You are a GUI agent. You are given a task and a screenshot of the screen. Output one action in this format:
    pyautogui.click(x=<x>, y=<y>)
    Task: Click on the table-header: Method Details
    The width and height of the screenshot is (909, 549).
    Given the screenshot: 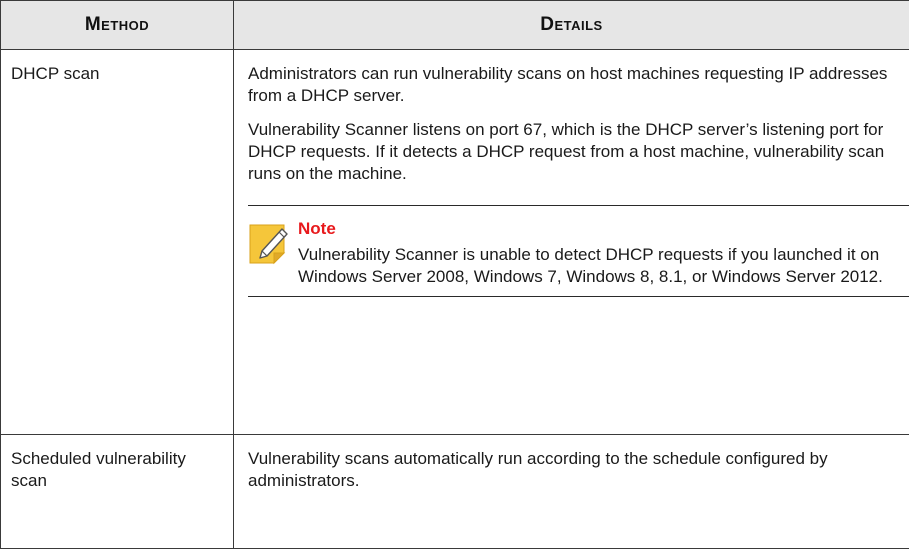 What is the action you would take?
    pyautogui.click(x=455, y=25)
    